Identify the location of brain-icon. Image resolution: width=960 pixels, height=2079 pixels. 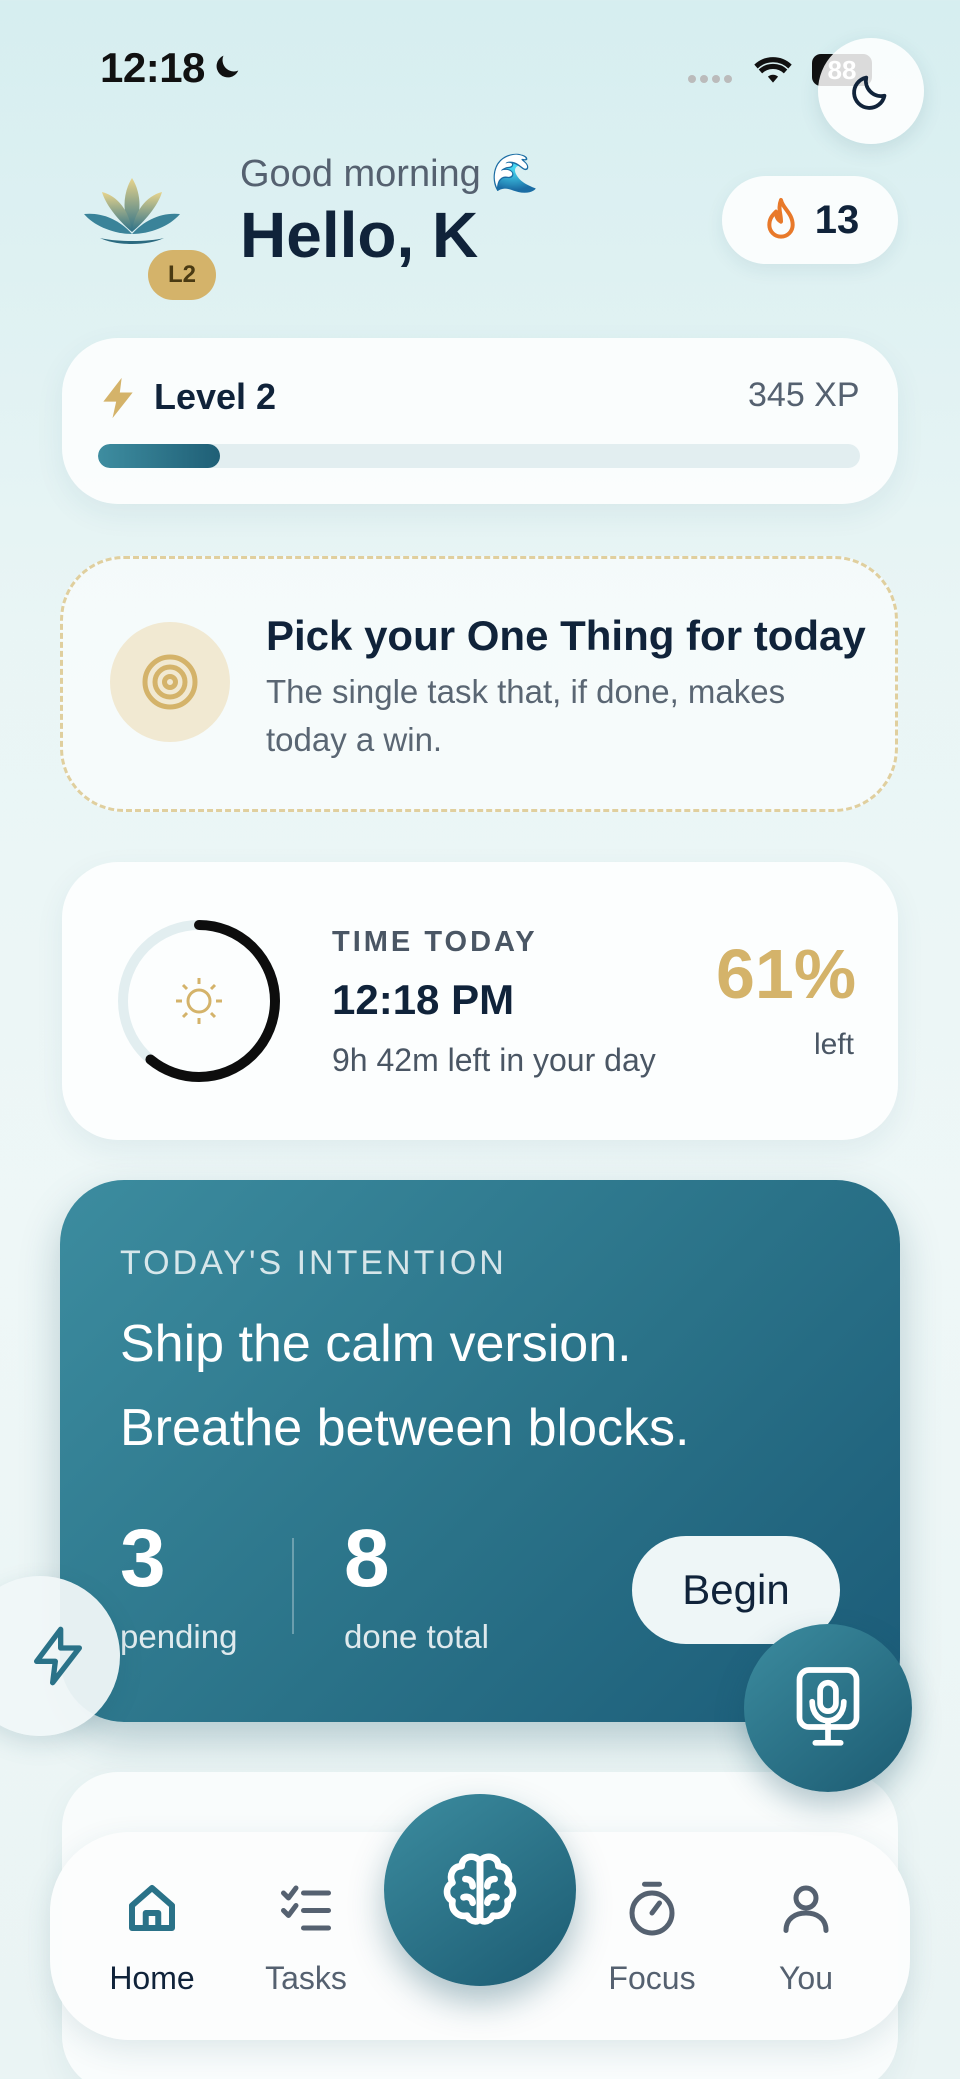
(480, 1889).